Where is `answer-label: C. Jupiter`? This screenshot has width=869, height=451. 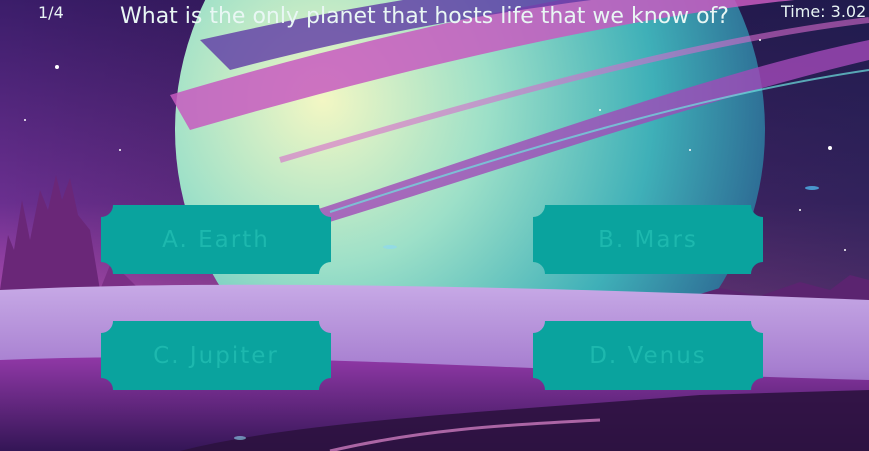 answer-label: C. Jupiter is located at coordinates (216, 355).